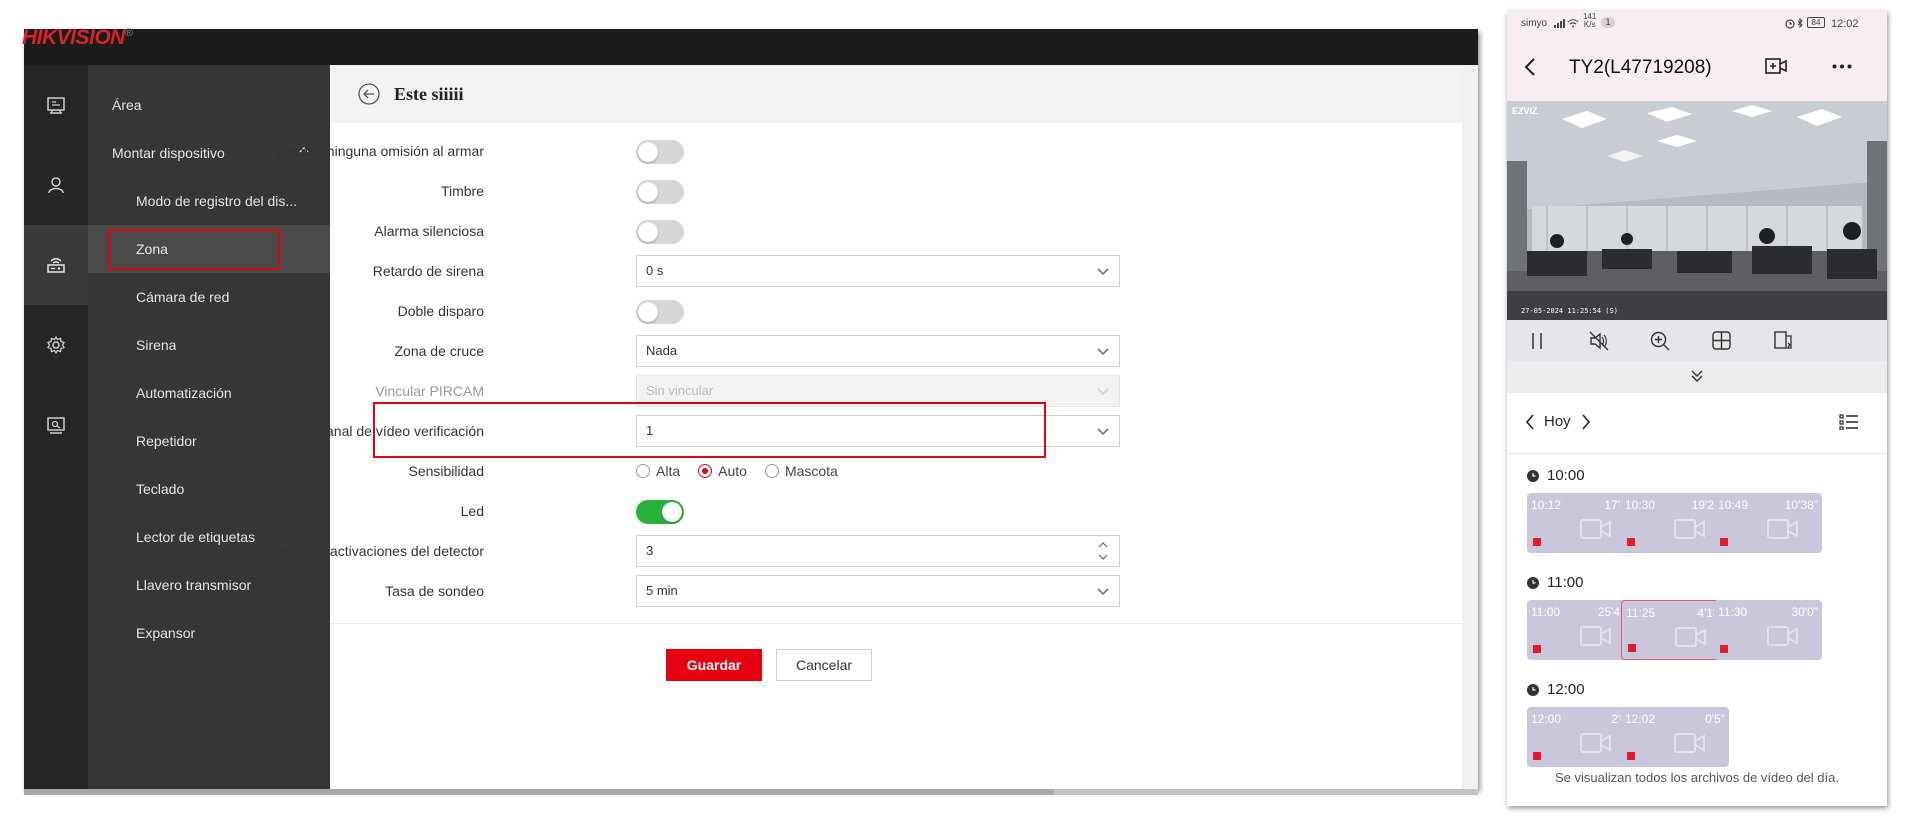  I want to click on video-clip-thumb: 11:00 25'42", so click(1581, 630).